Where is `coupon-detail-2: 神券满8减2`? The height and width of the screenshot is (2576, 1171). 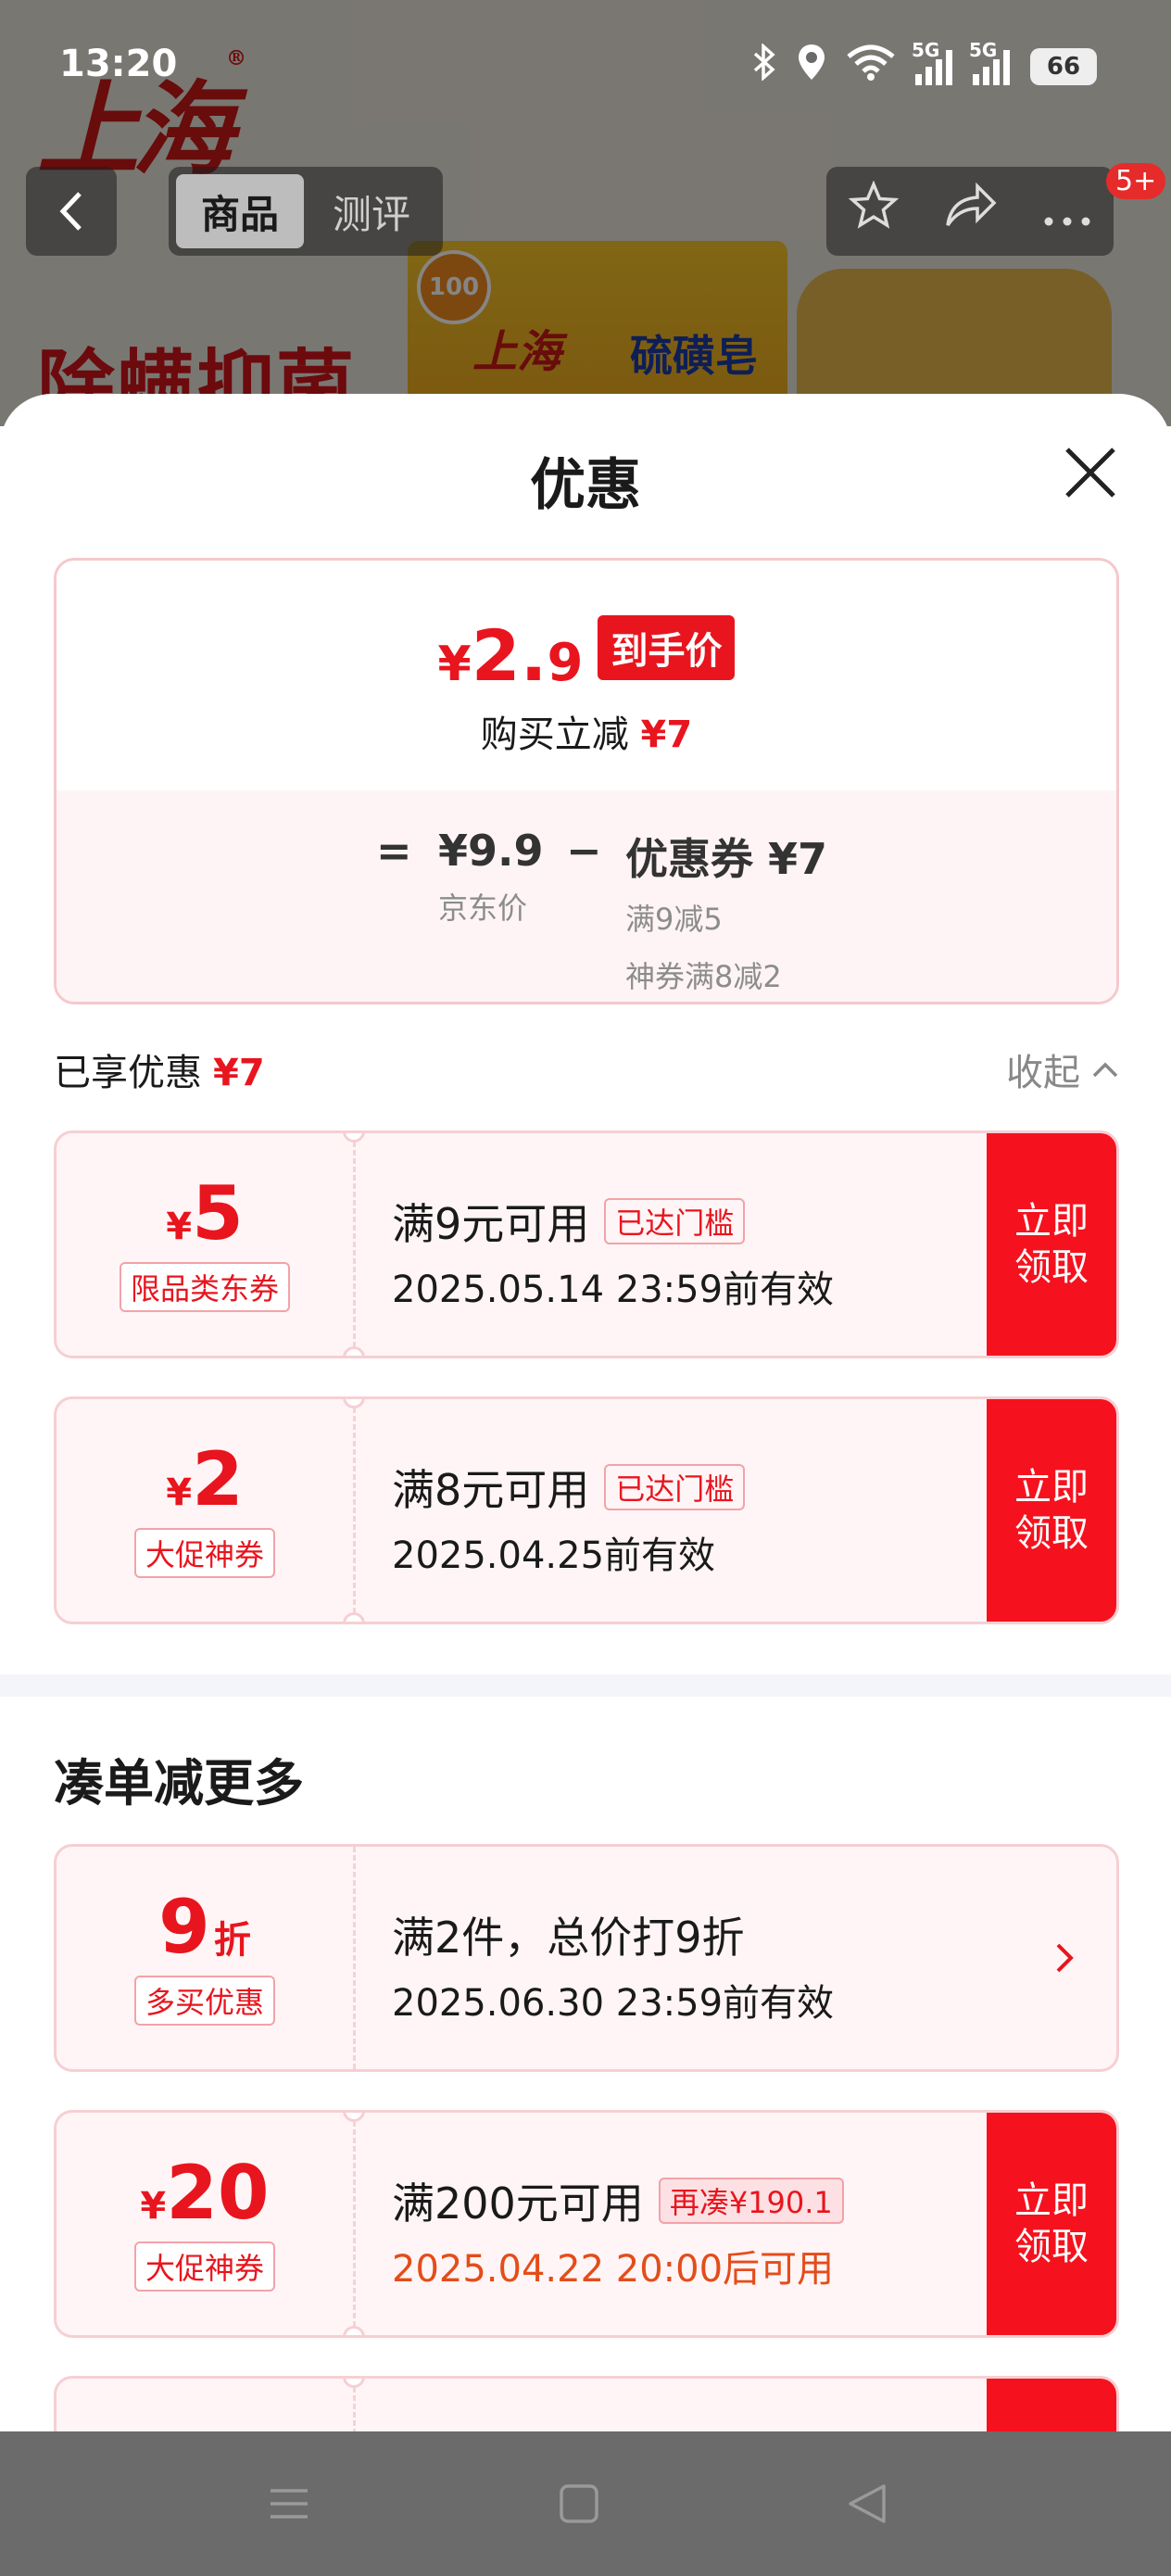 coupon-detail-2: 神券满8减2 is located at coordinates (704, 976).